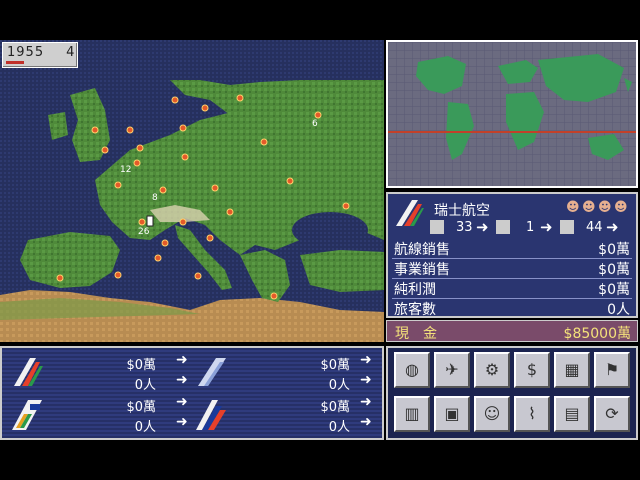  What do you see at coordinates (492, 370) in the screenshot?
I see `engine-icon: ⚙` at bounding box center [492, 370].